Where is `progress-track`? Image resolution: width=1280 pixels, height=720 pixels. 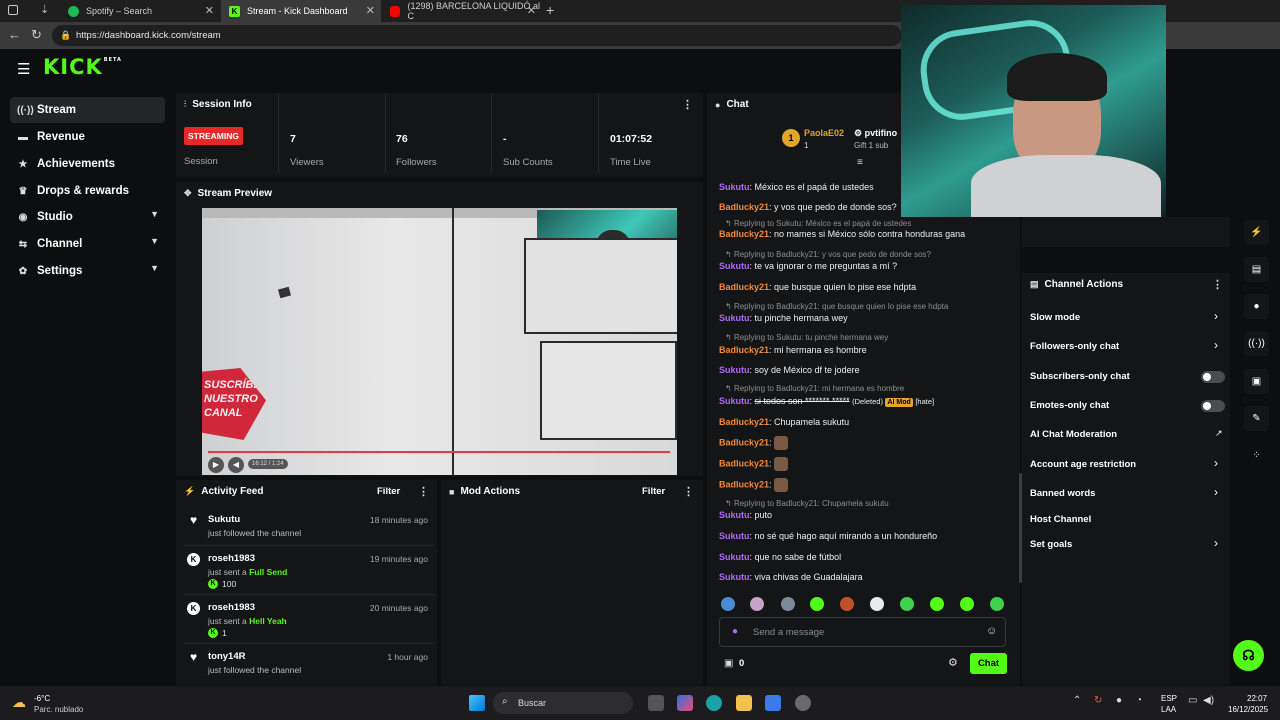
progress-track is located at coordinates (439, 452).